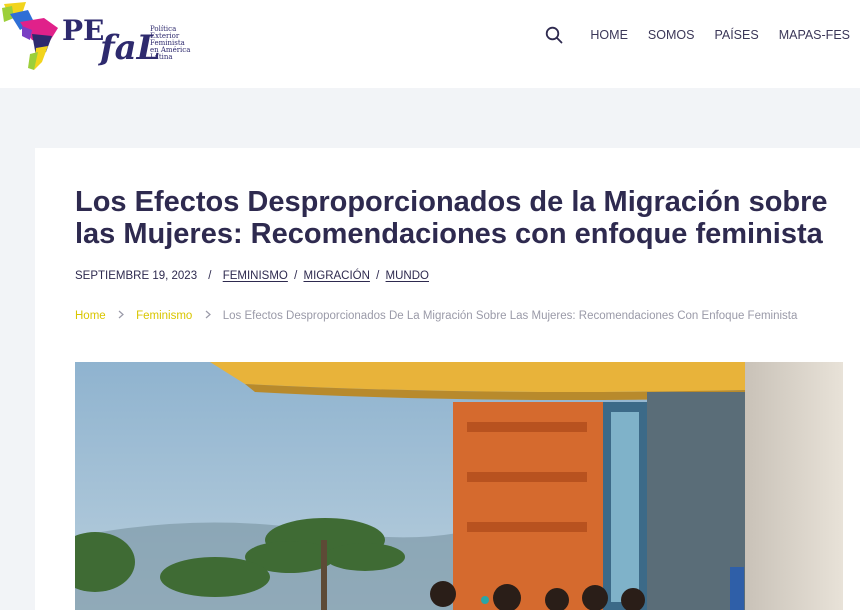 This screenshot has width=860, height=610. What do you see at coordinates (814, 35) in the screenshot?
I see `nav-item-mapas-fes: MAPAS-FES` at bounding box center [814, 35].